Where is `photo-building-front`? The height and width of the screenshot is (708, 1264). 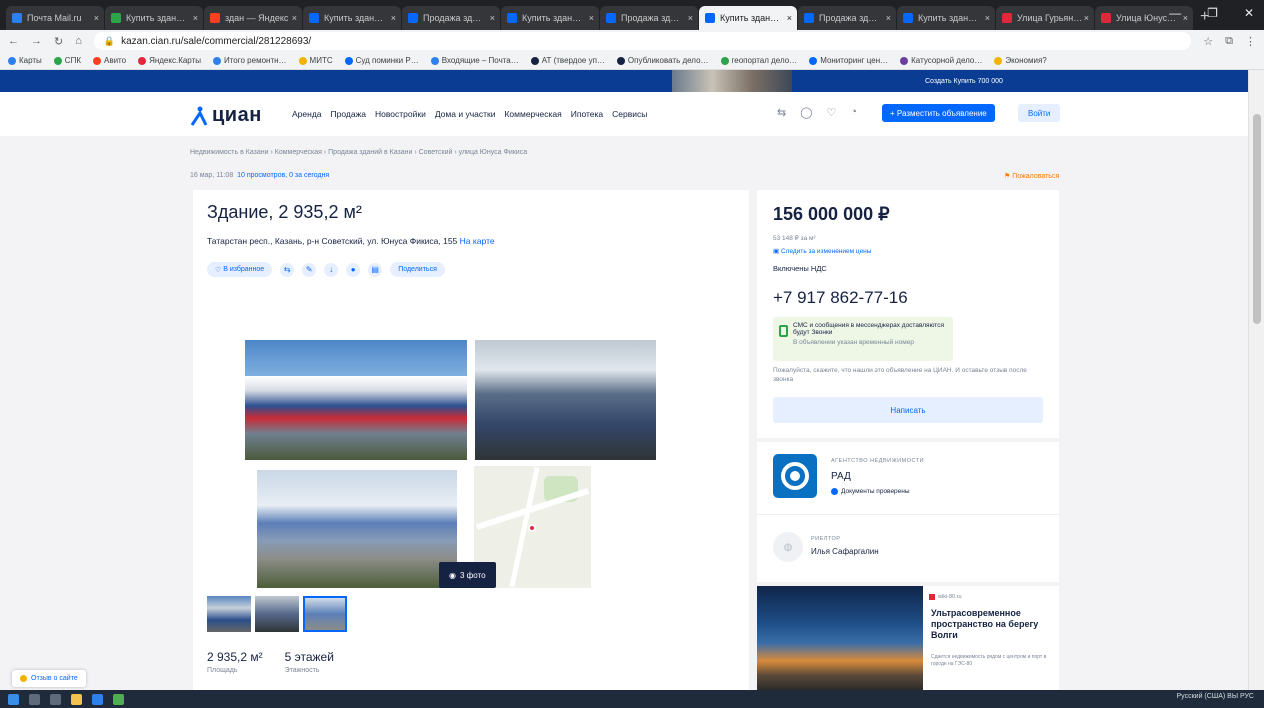 photo-building-front is located at coordinates (356, 400).